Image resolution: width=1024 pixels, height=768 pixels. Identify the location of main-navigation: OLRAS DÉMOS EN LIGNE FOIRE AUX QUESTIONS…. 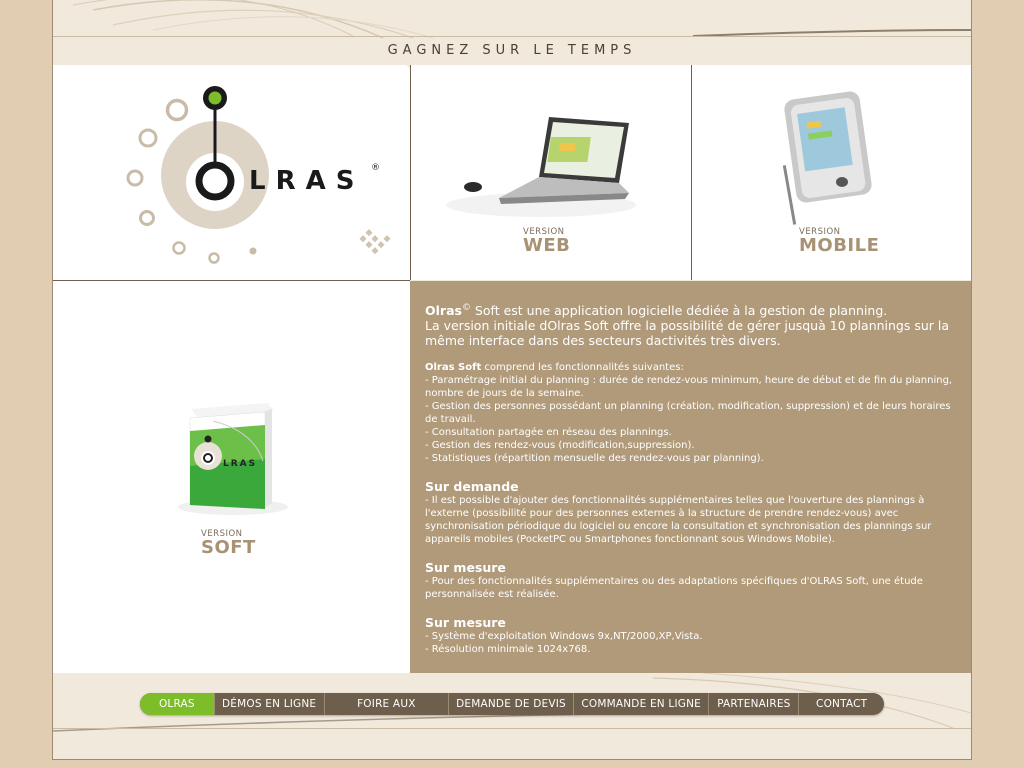
(512, 704).